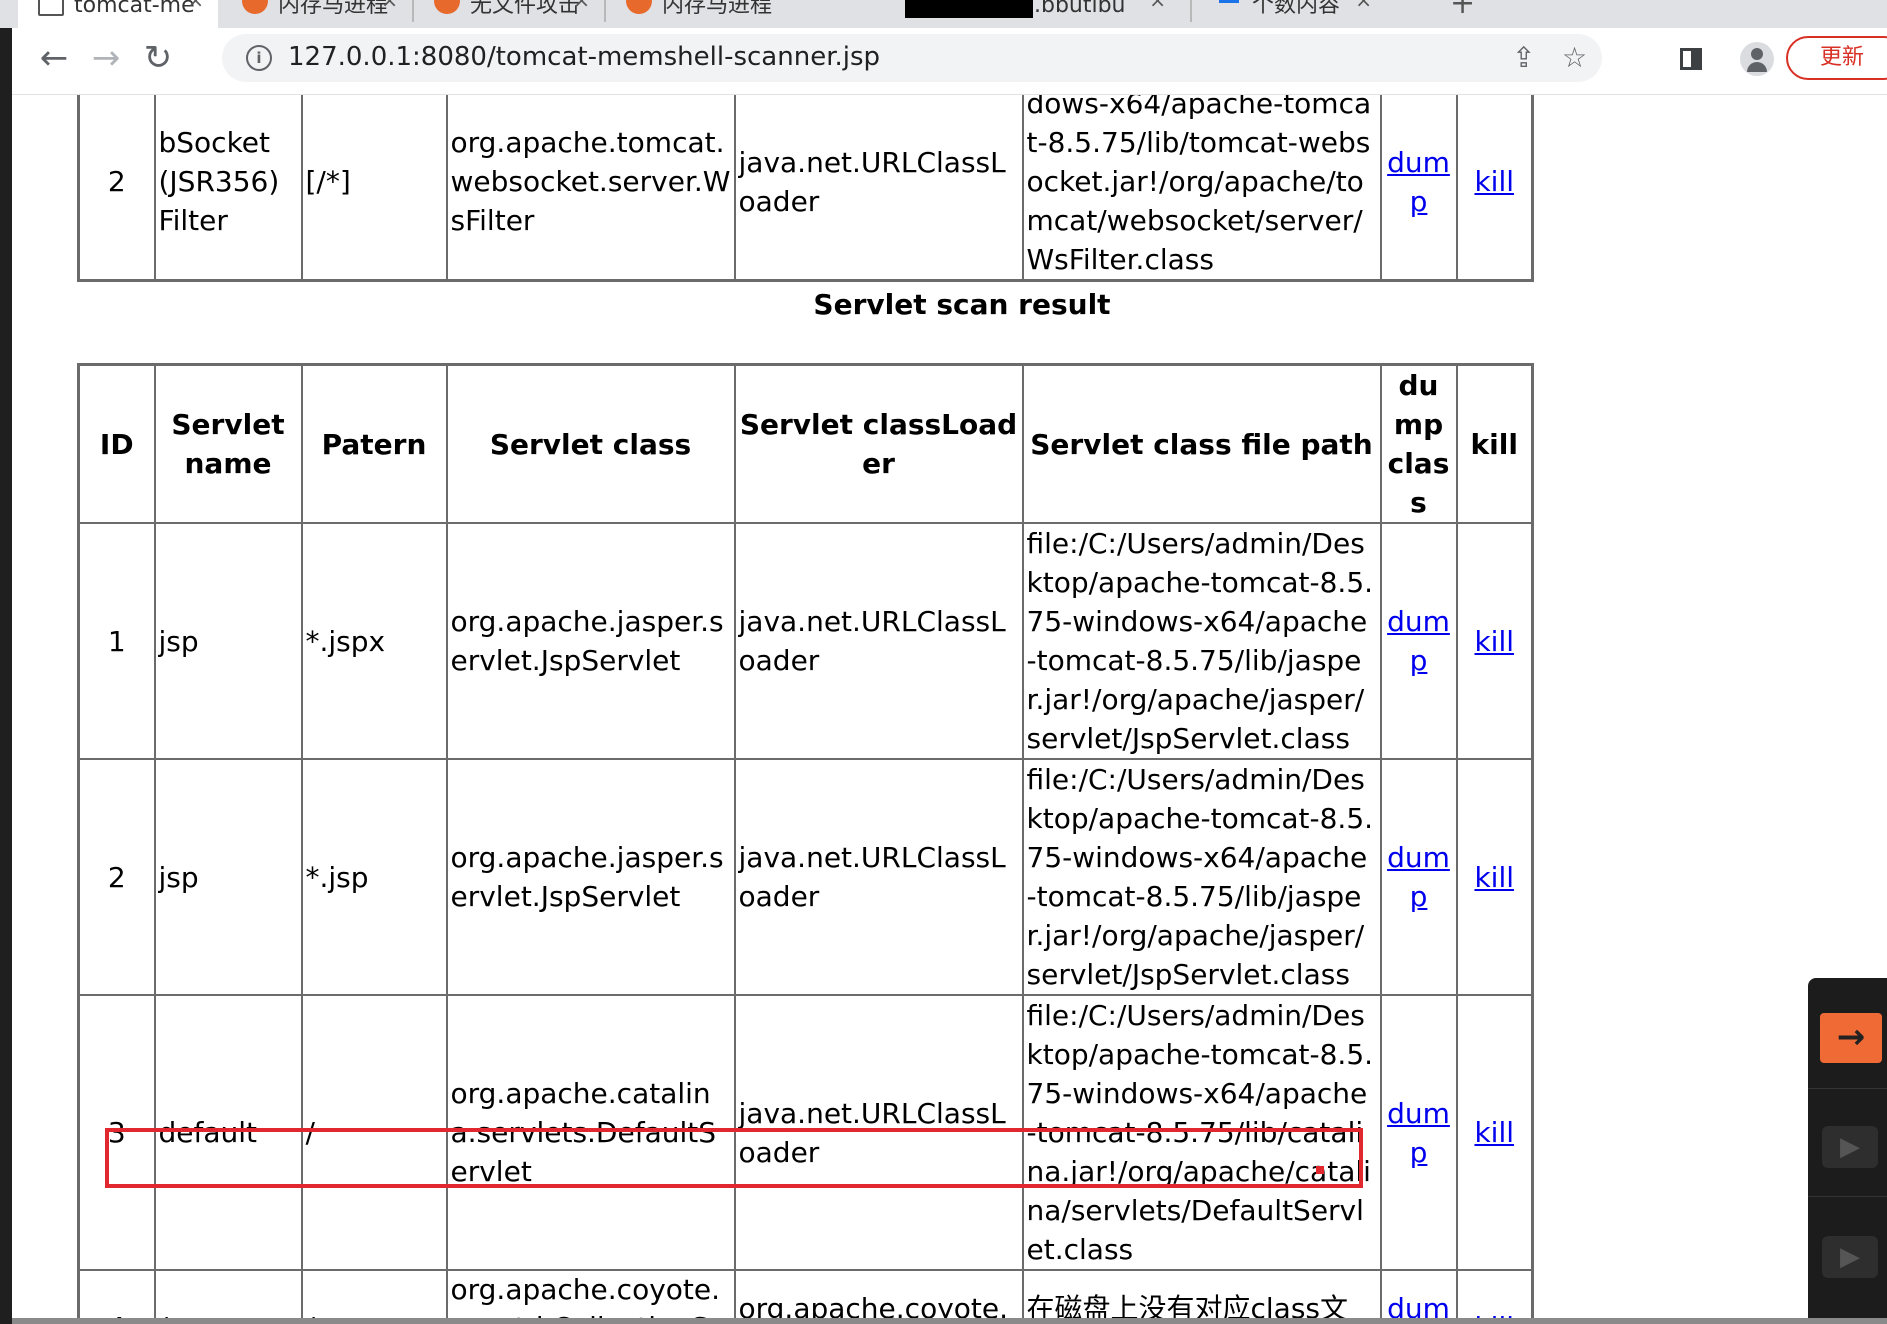 The width and height of the screenshot is (1887, 1324). Describe the element at coordinates (590, 443) in the screenshot. I see `header-servlet-class: Servlet class` at that location.